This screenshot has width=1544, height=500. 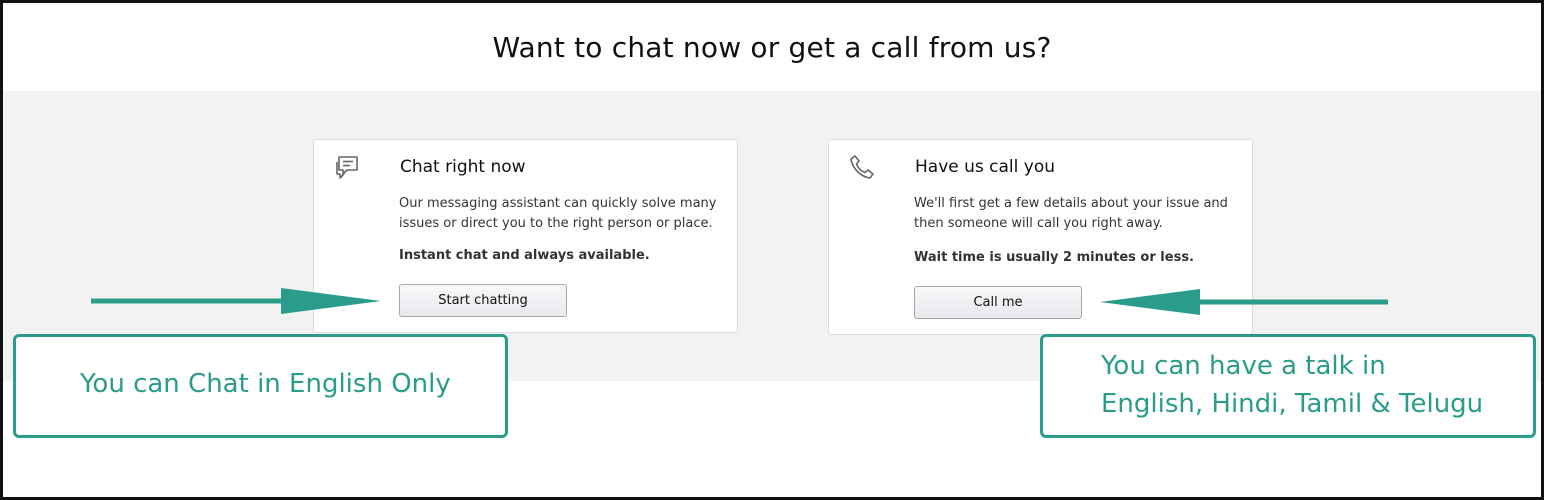 What do you see at coordinates (1244, 302) in the screenshot?
I see `right-annotation-arrow` at bounding box center [1244, 302].